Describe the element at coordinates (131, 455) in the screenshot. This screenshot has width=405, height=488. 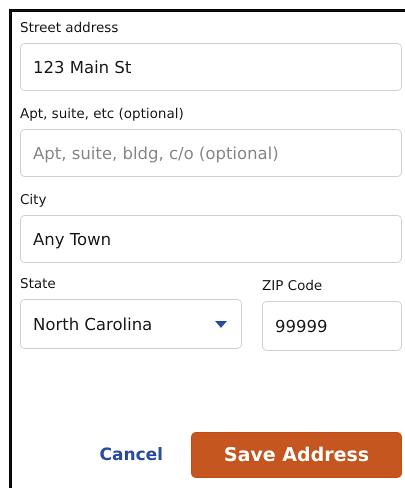
I see `cancel-link: Cancel` at that location.